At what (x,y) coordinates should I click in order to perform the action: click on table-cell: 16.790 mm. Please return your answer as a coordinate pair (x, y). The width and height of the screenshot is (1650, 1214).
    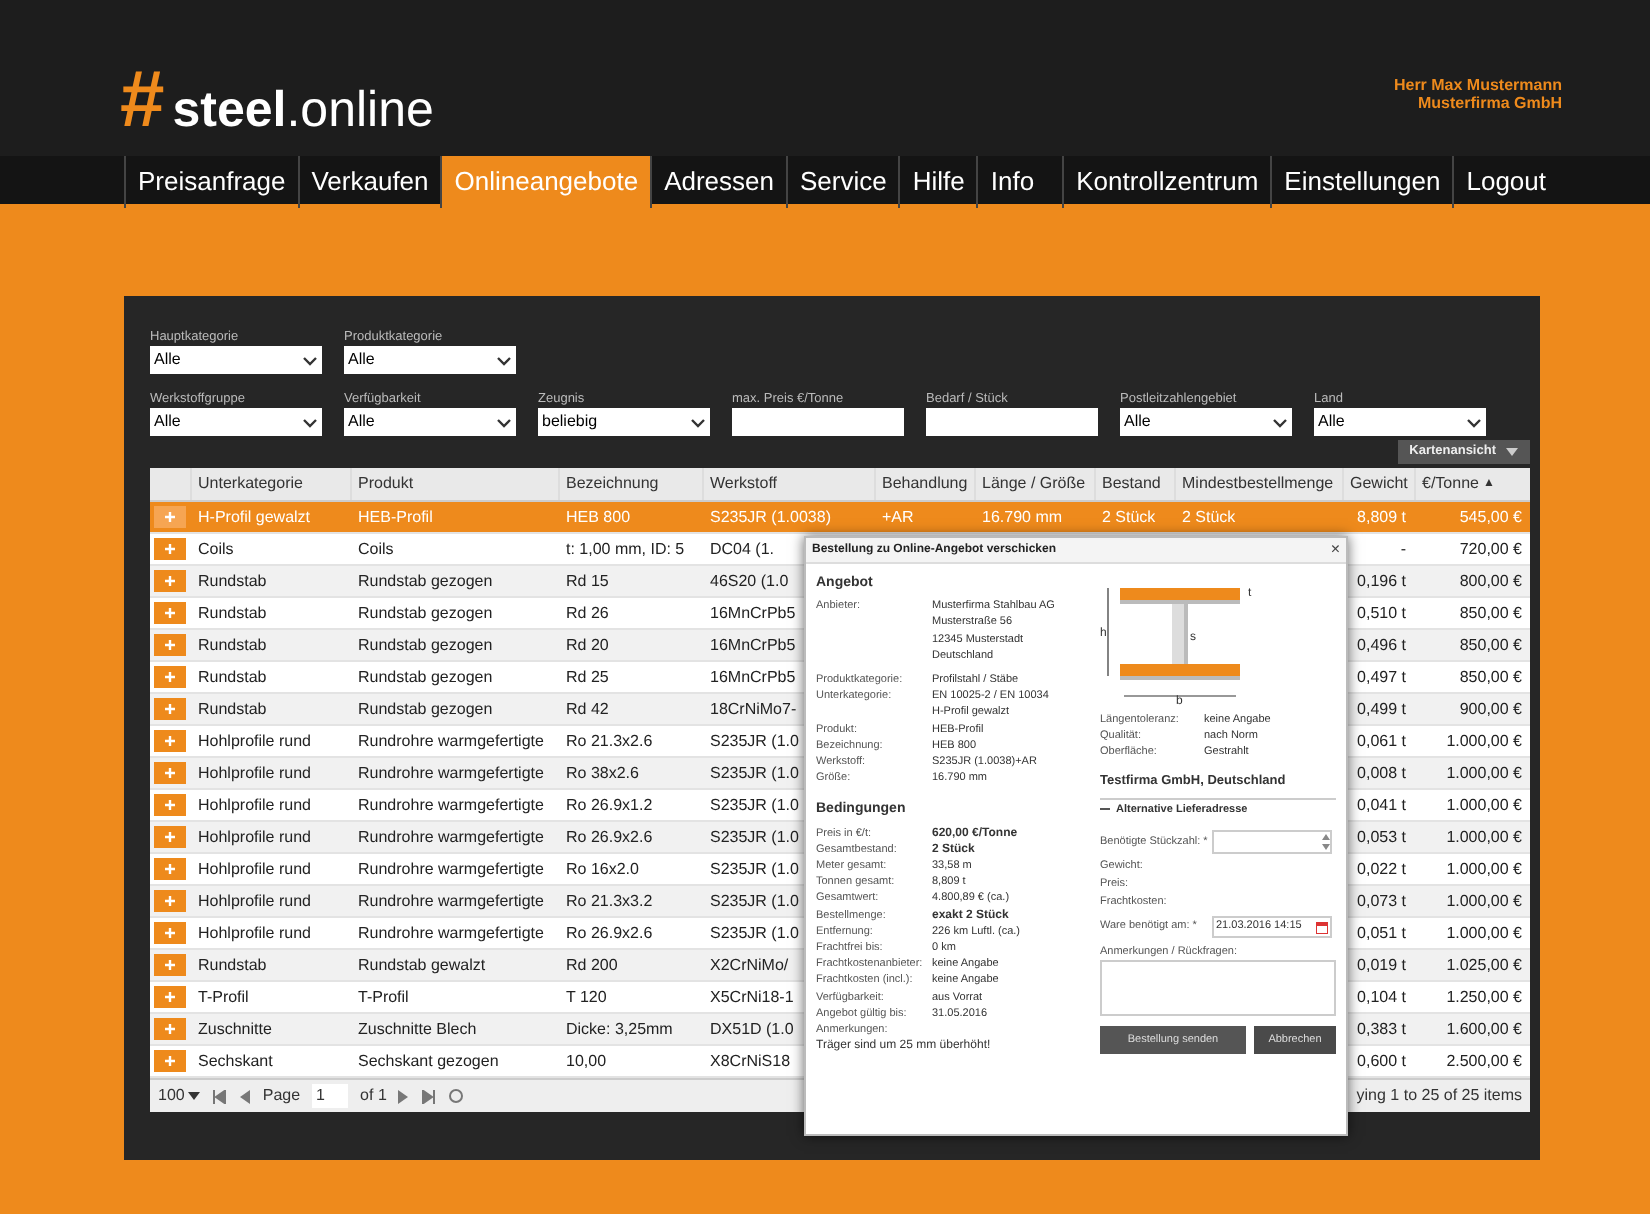
    Looking at the image, I should click on (1022, 516).